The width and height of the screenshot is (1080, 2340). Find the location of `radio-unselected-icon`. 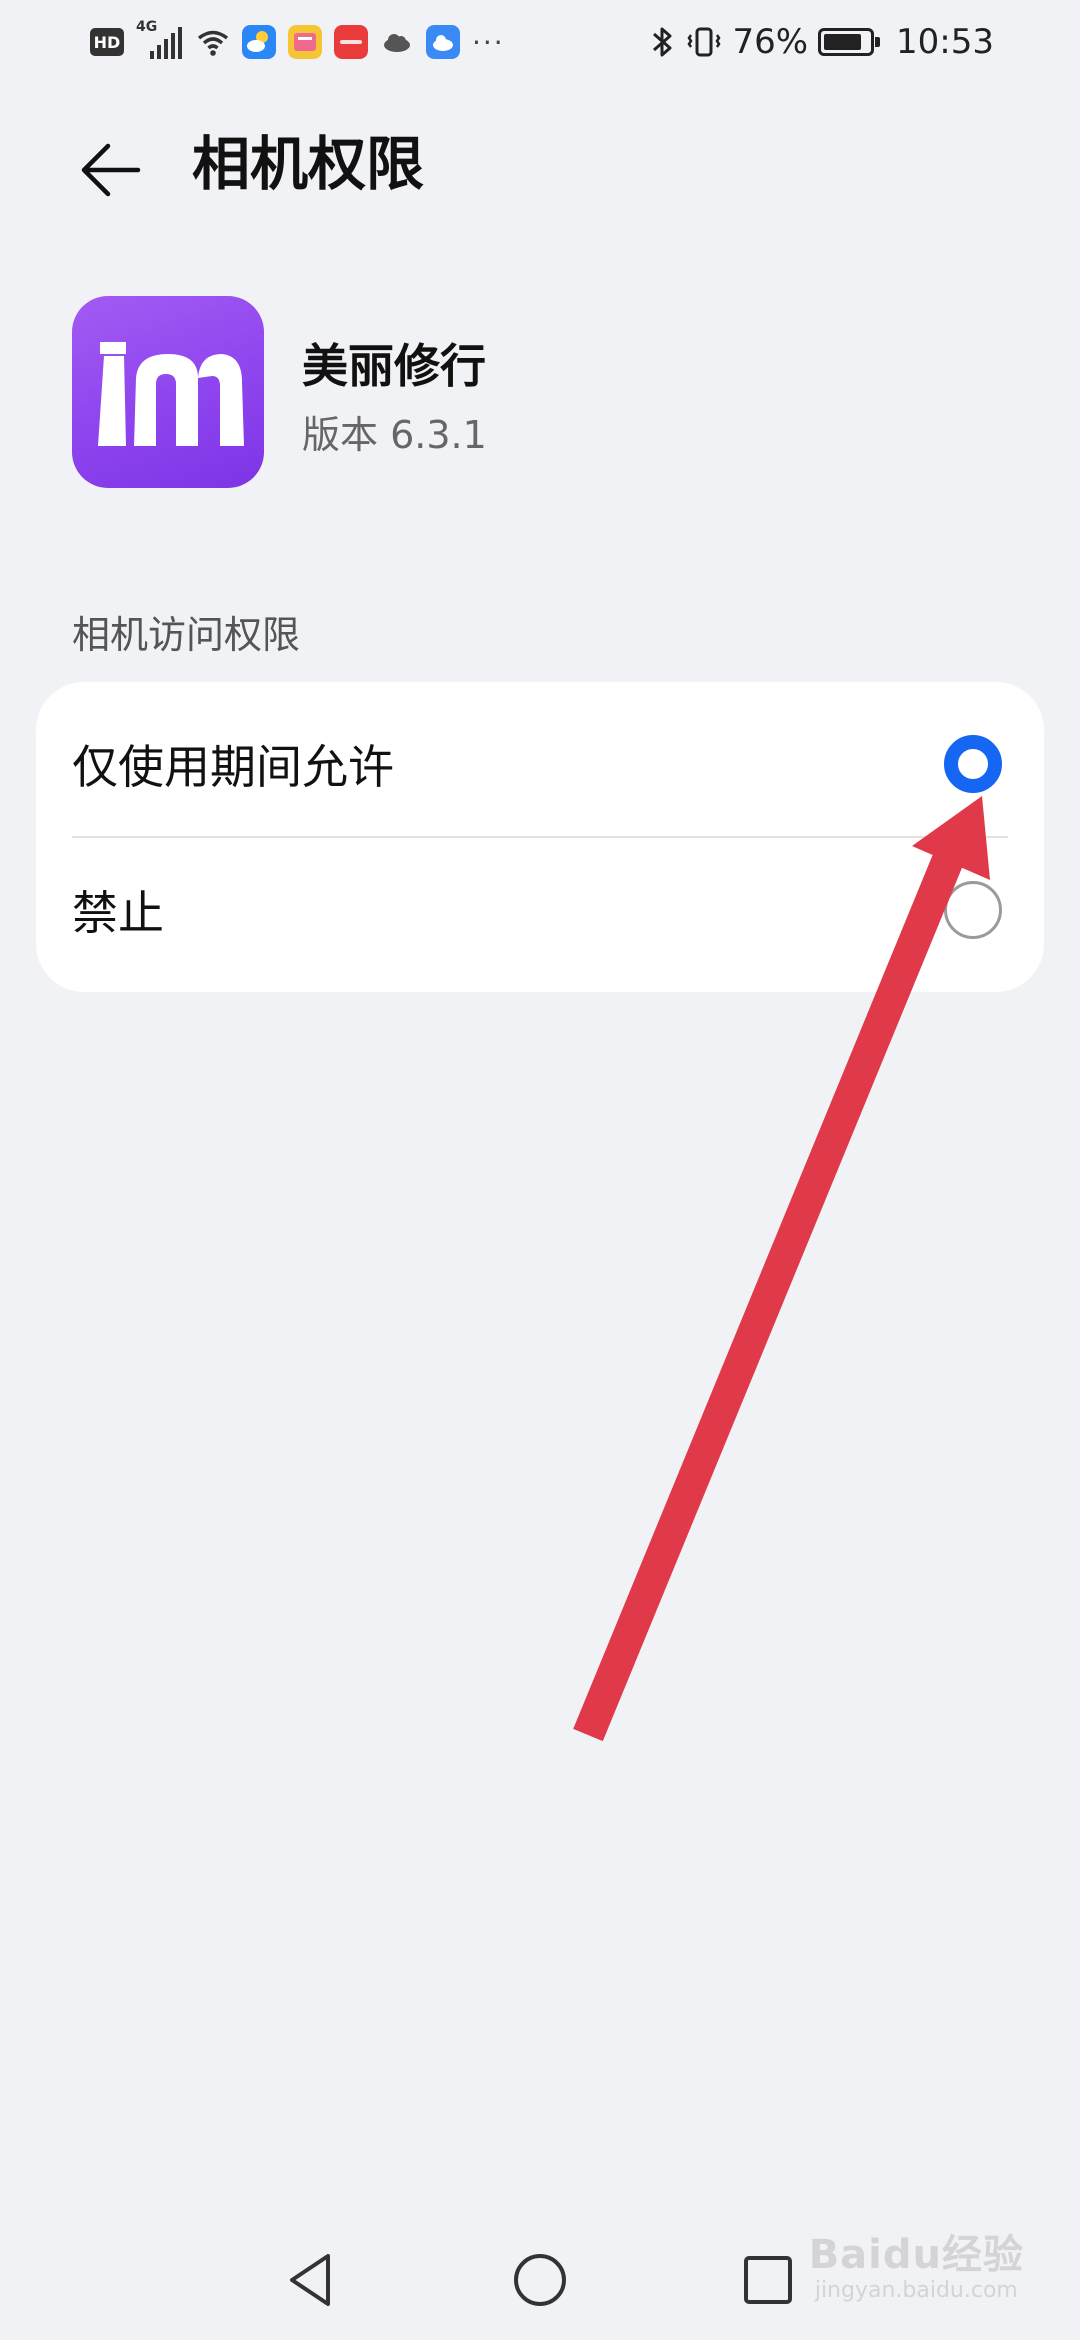

radio-unselected-icon is located at coordinates (973, 910).